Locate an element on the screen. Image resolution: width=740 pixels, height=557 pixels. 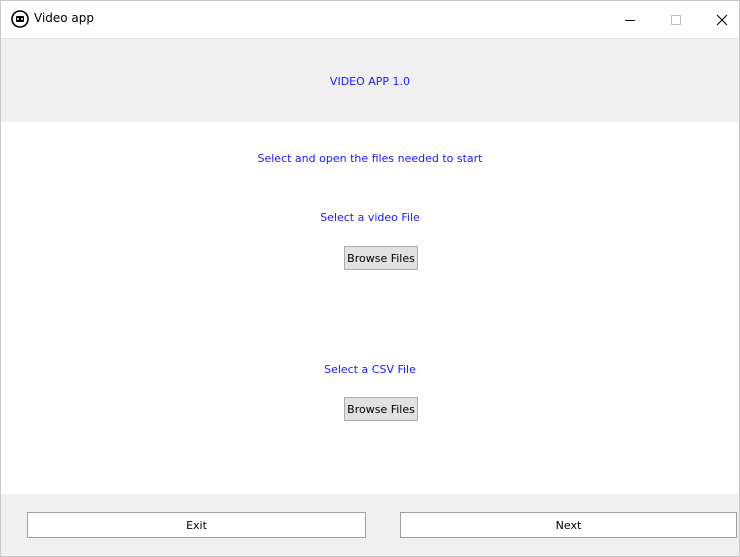
title-bar: Video app is located at coordinates (370, 19).